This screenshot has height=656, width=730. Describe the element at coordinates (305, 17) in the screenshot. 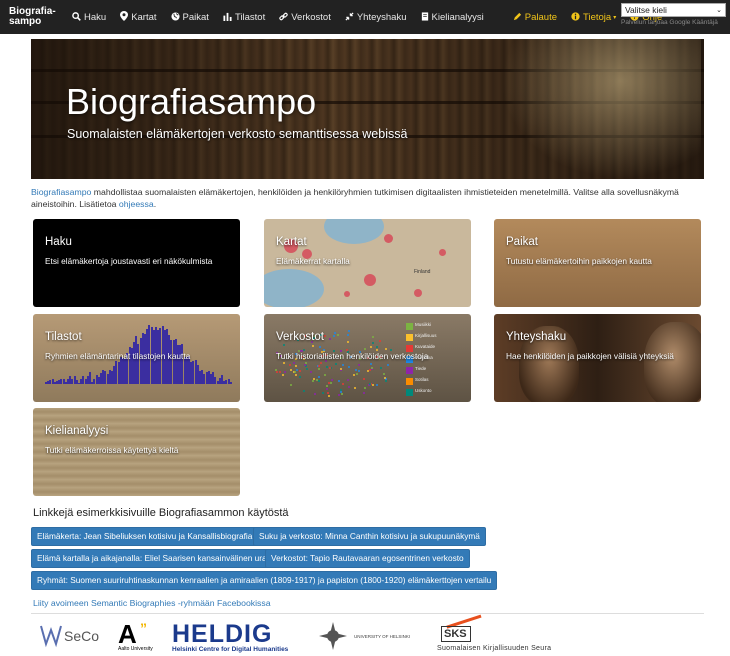

I see `nav-verkostot: Verkostot` at that location.